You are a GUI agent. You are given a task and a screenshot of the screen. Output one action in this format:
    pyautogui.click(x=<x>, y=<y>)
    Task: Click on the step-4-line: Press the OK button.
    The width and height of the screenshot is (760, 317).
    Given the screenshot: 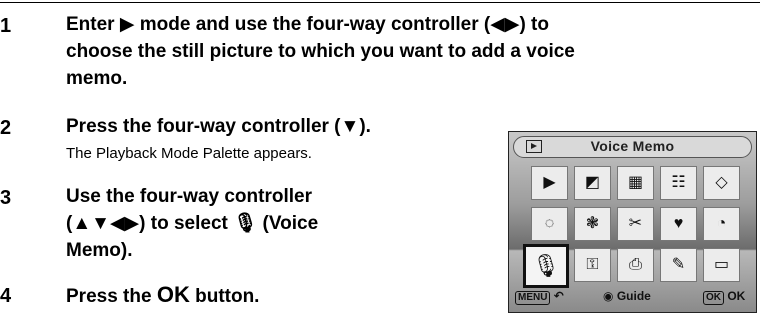 What is the action you would take?
    pyautogui.click(x=162, y=295)
    